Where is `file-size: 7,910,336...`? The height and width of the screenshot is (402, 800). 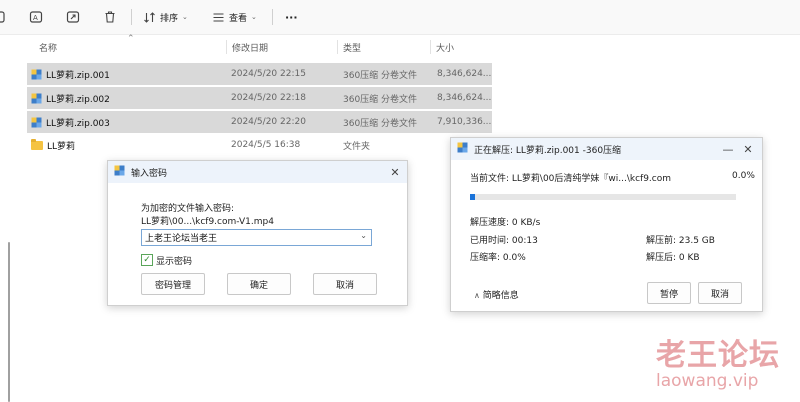 file-size: 7,910,336... is located at coordinates (464, 122).